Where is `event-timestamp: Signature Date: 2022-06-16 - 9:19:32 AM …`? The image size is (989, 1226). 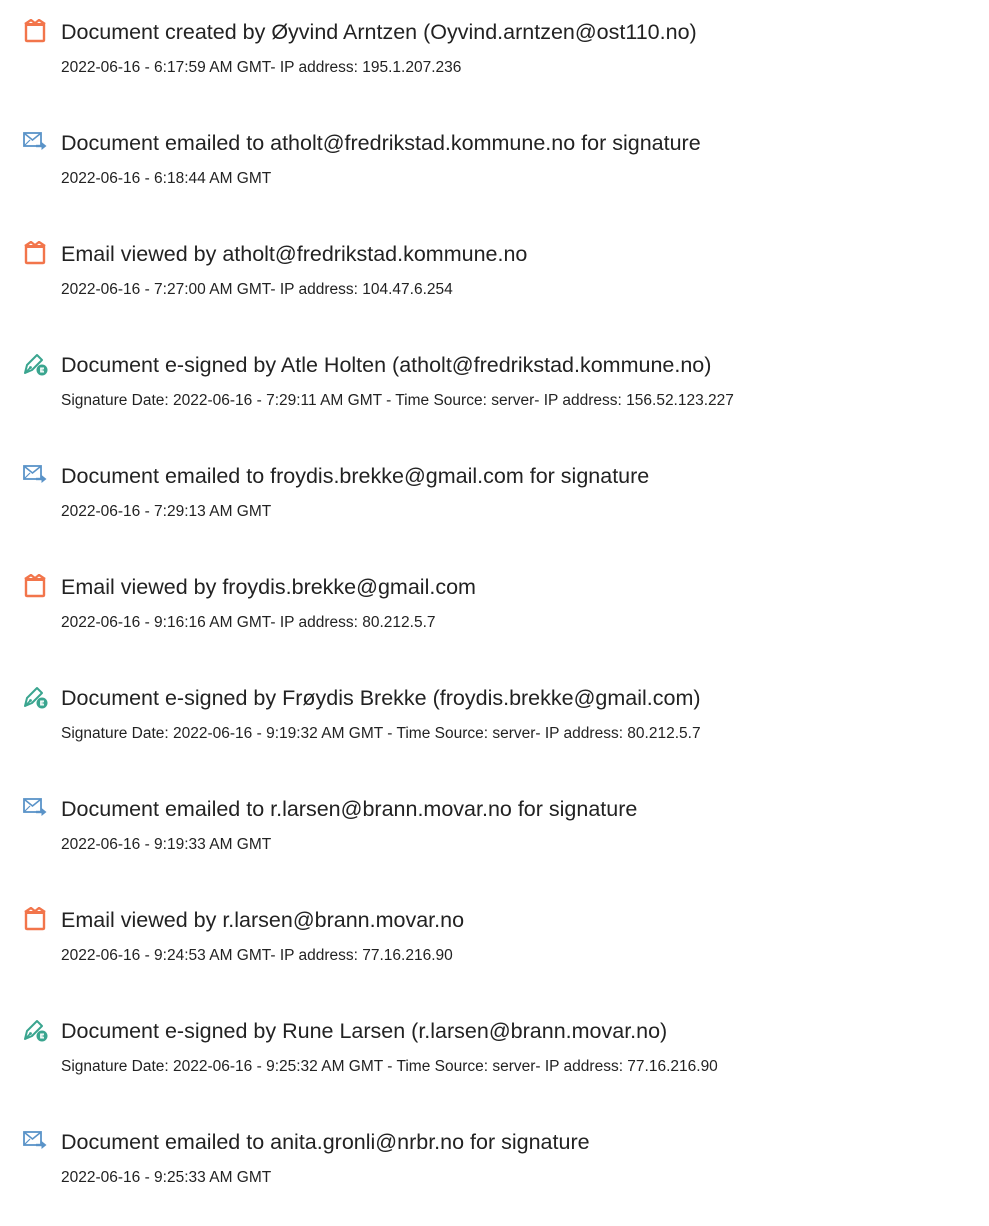 event-timestamp: Signature Date: 2022-06-16 - 9:19:32 AM … is located at coordinates (381, 733).